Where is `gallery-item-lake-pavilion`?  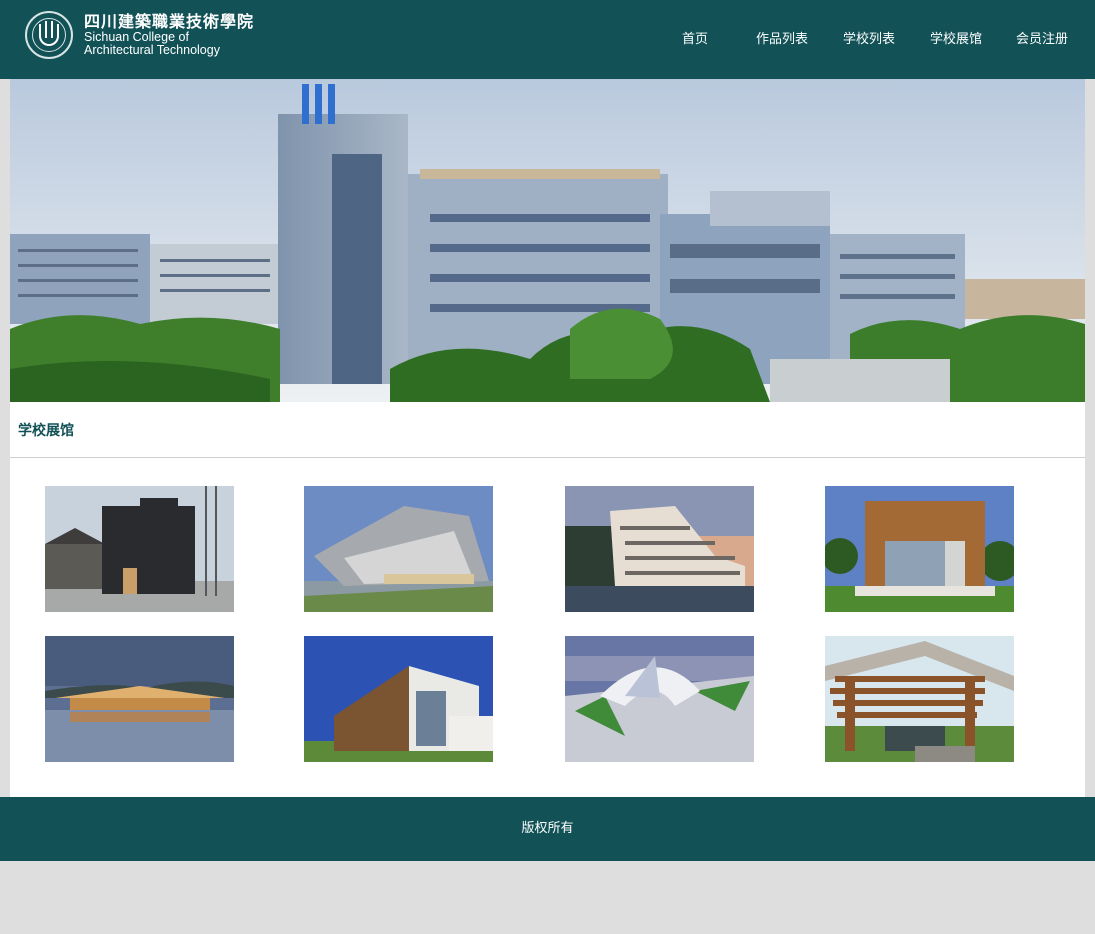 gallery-item-lake-pavilion is located at coordinates (139, 699).